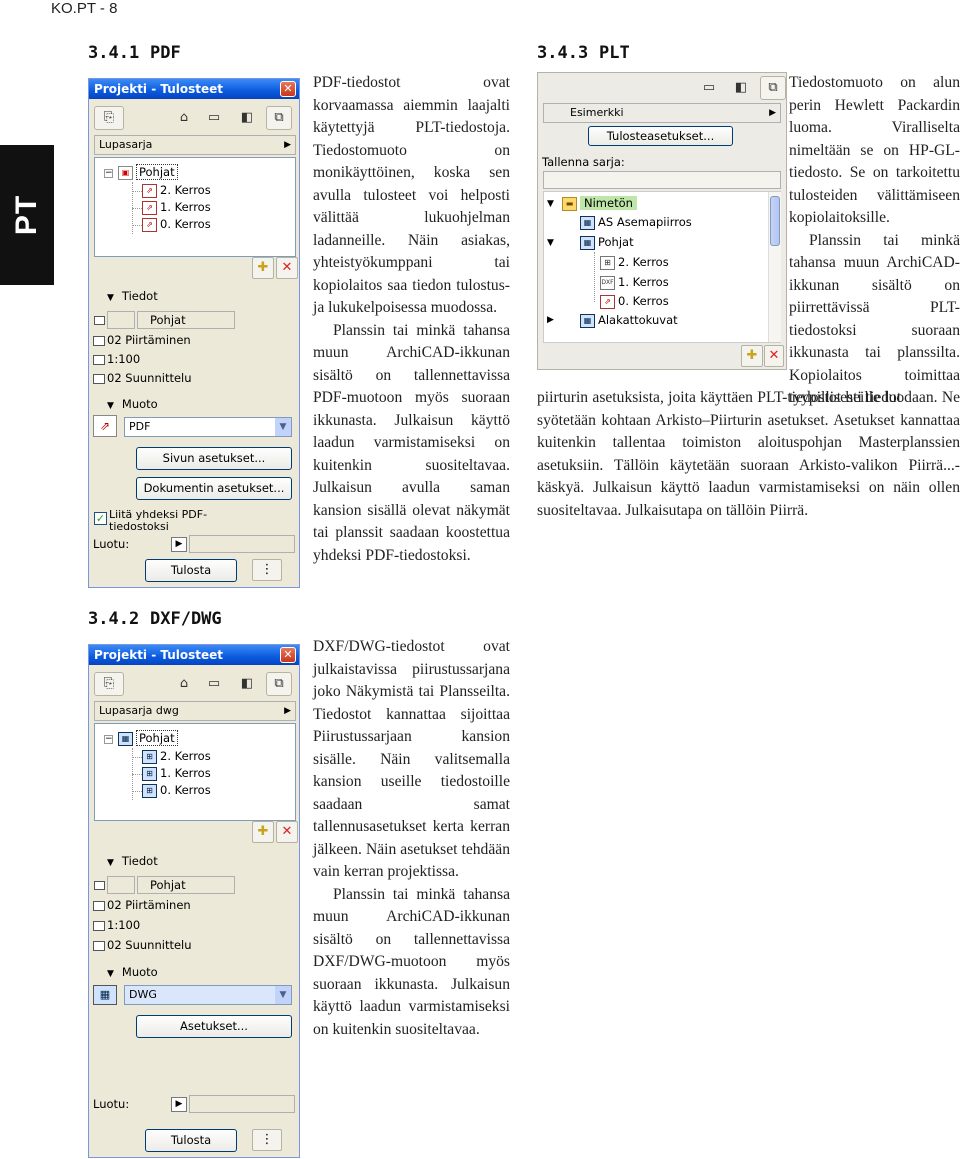 The height and width of the screenshot is (1159, 960). What do you see at coordinates (629, 320) in the screenshot?
I see `tree-item: ▦ Alakattokuvat` at bounding box center [629, 320].